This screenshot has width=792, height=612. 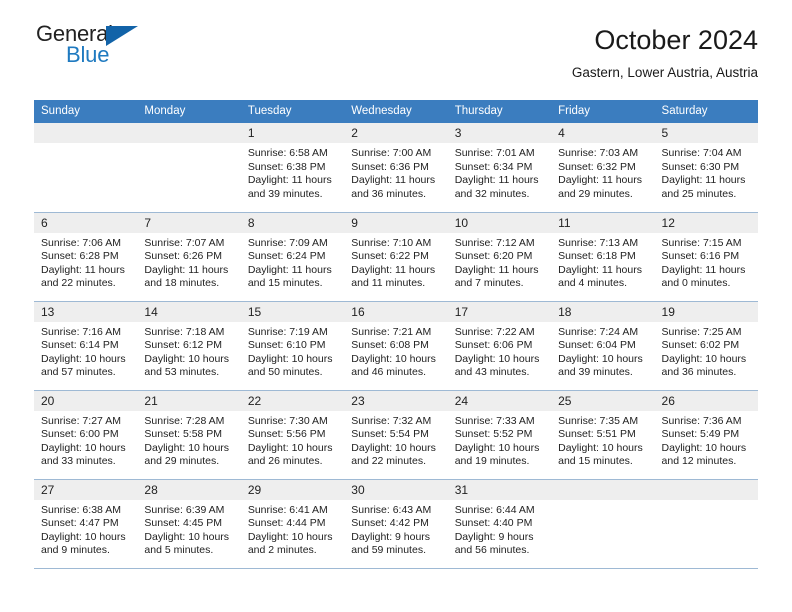 I want to click on daylight-duration-line2: and 5 minutes., so click(x=179, y=550).